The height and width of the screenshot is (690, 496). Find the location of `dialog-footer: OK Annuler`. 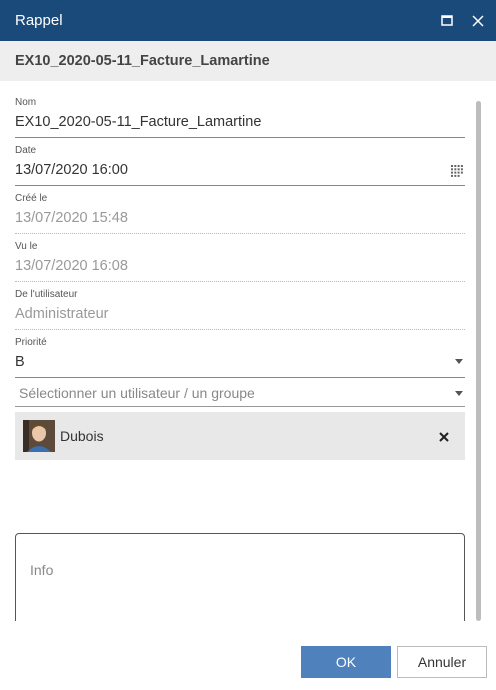

dialog-footer: OK Annuler is located at coordinates (248, 655).